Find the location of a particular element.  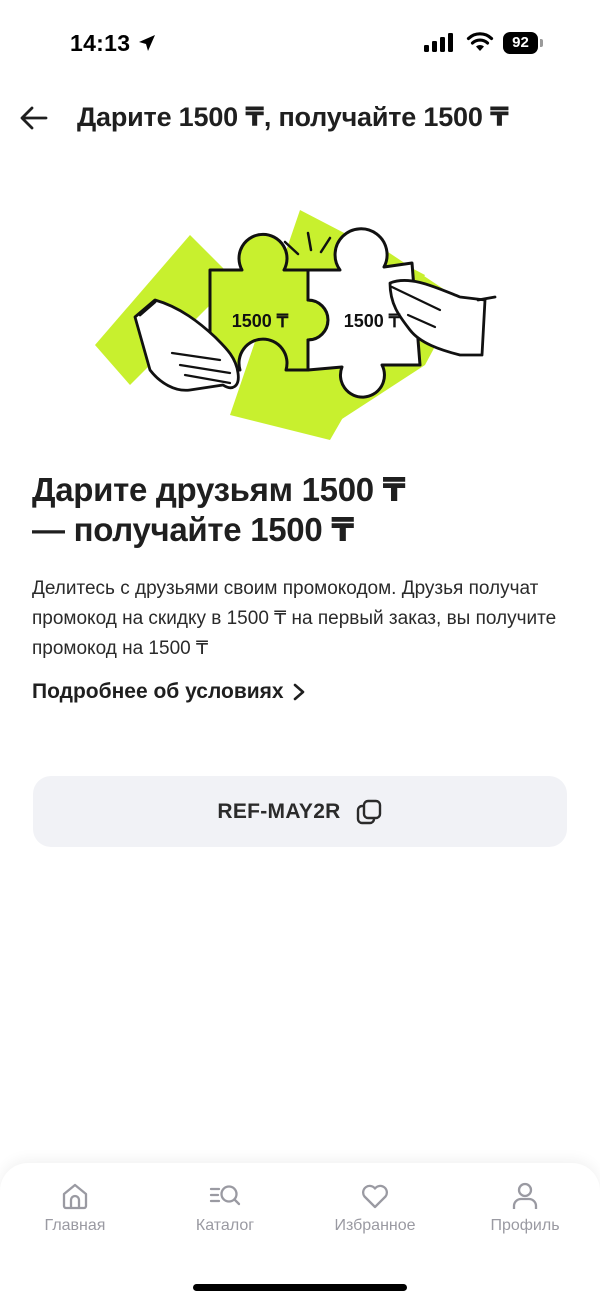

tab-profile: Профиль is located at coordinates (525, 1211).